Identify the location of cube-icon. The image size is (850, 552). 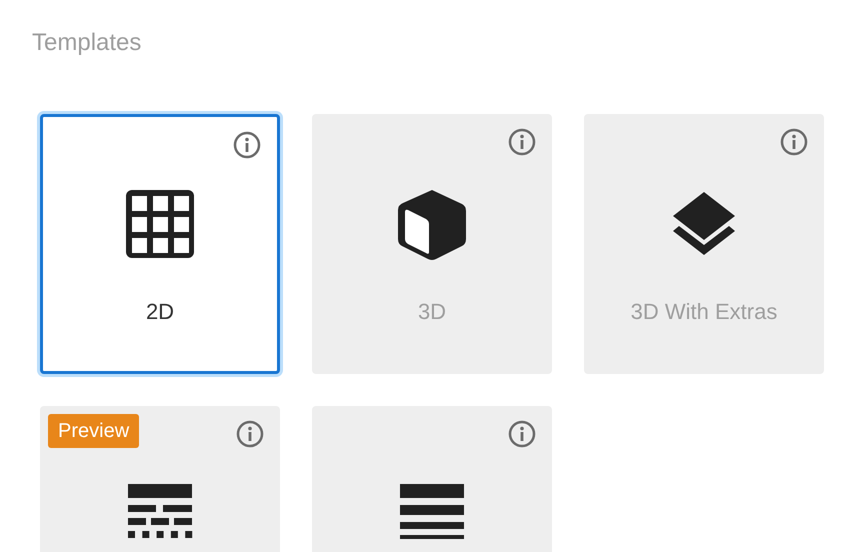
(432, 224).